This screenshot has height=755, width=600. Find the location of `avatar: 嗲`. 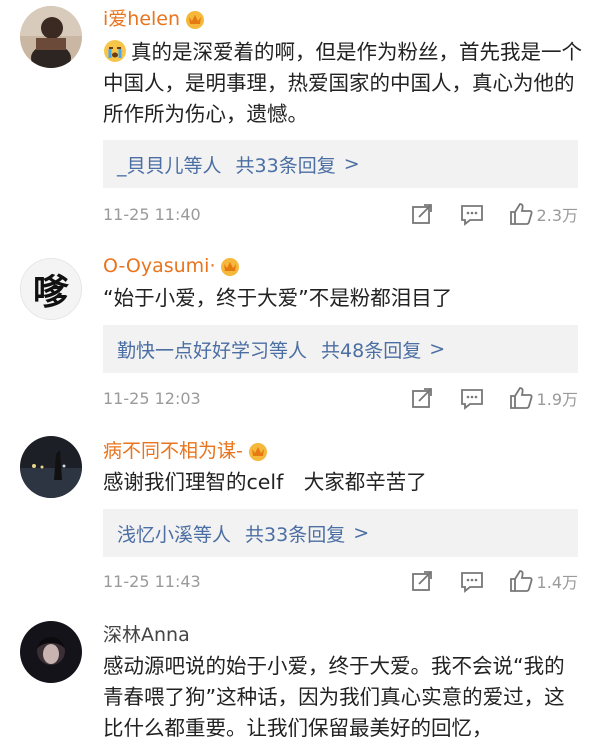

avatar: 嗲 is located at coordinates (51, 289).